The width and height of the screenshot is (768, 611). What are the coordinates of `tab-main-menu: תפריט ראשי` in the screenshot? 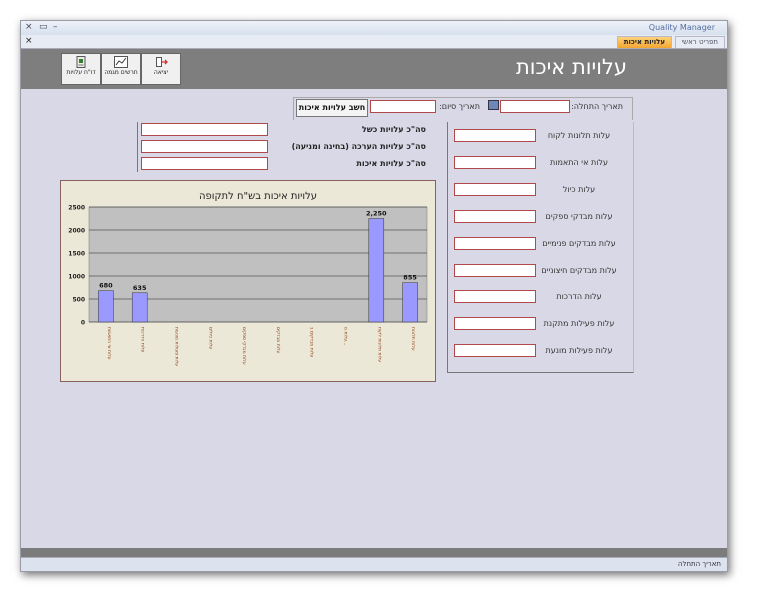 It's located at (699, 42).